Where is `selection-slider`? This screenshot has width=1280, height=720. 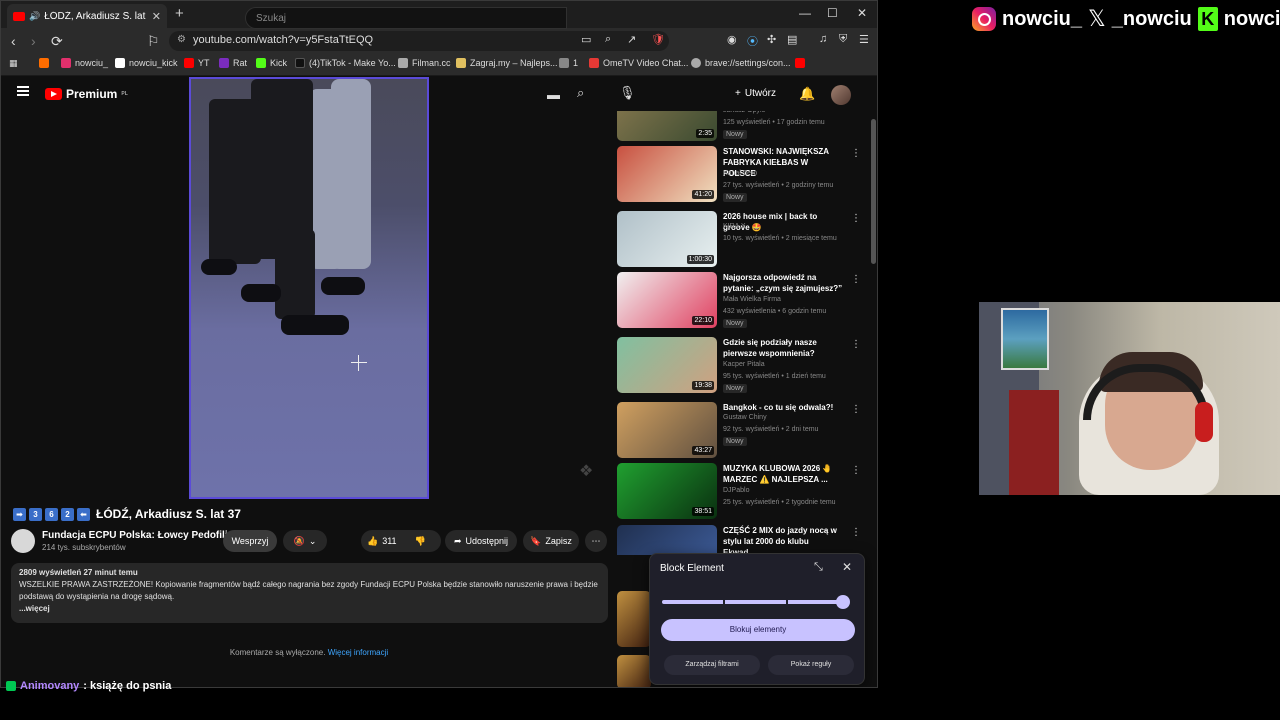
selection-slider is located at coordinates (754, 602).